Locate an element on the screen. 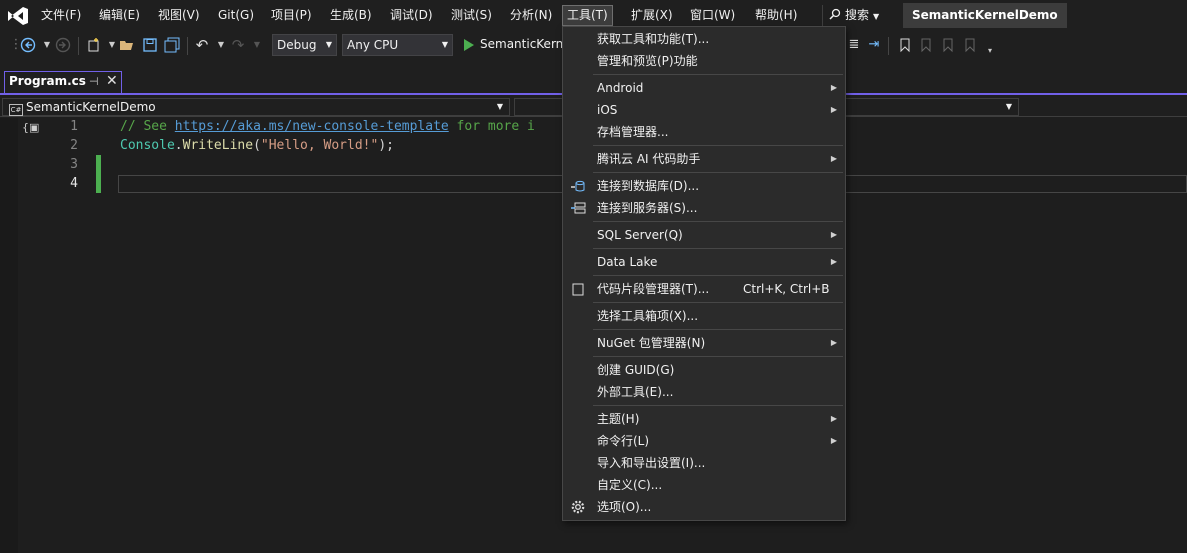 The width and height of the screenshot is (1187, 553). menu-item-label: iOS is located at coordinates (607, 110).